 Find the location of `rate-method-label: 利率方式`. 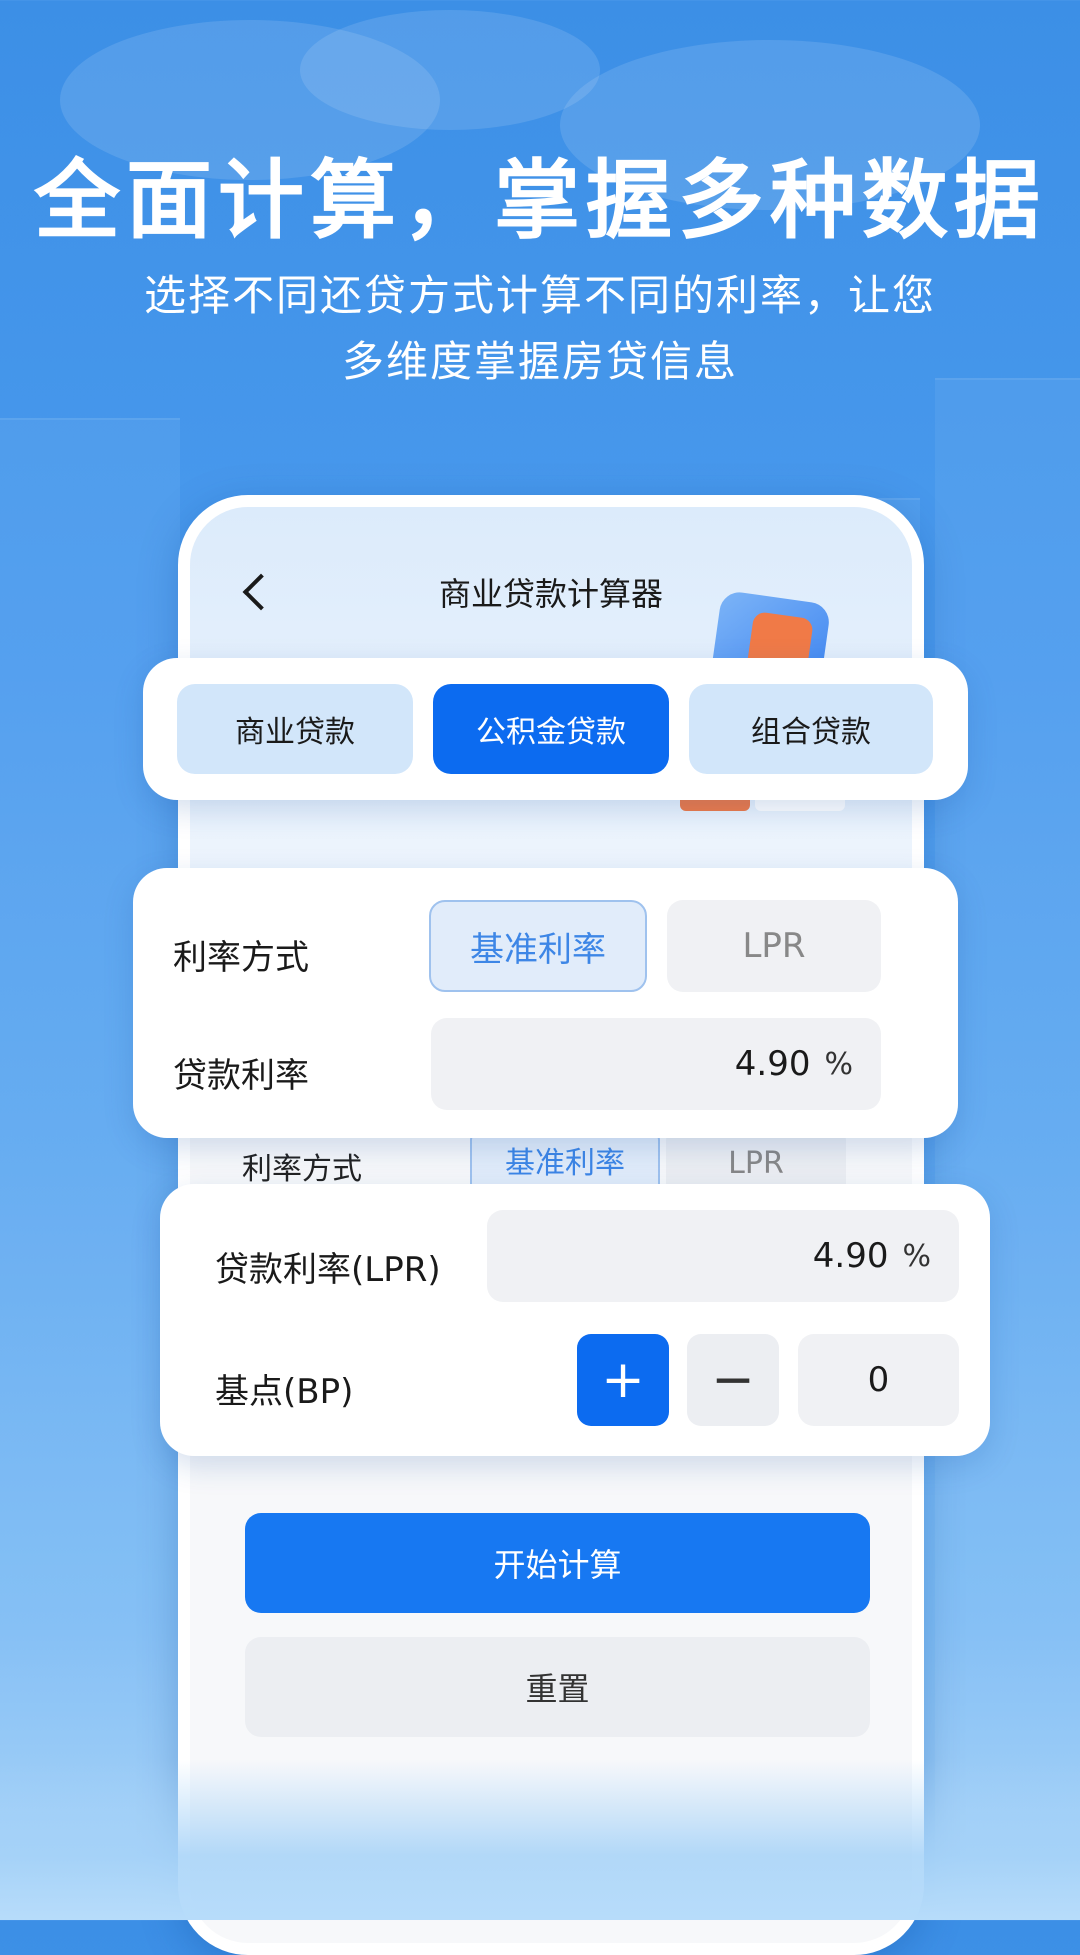

rate-method-label: 利率方式 is located at coordinates (241, 958).